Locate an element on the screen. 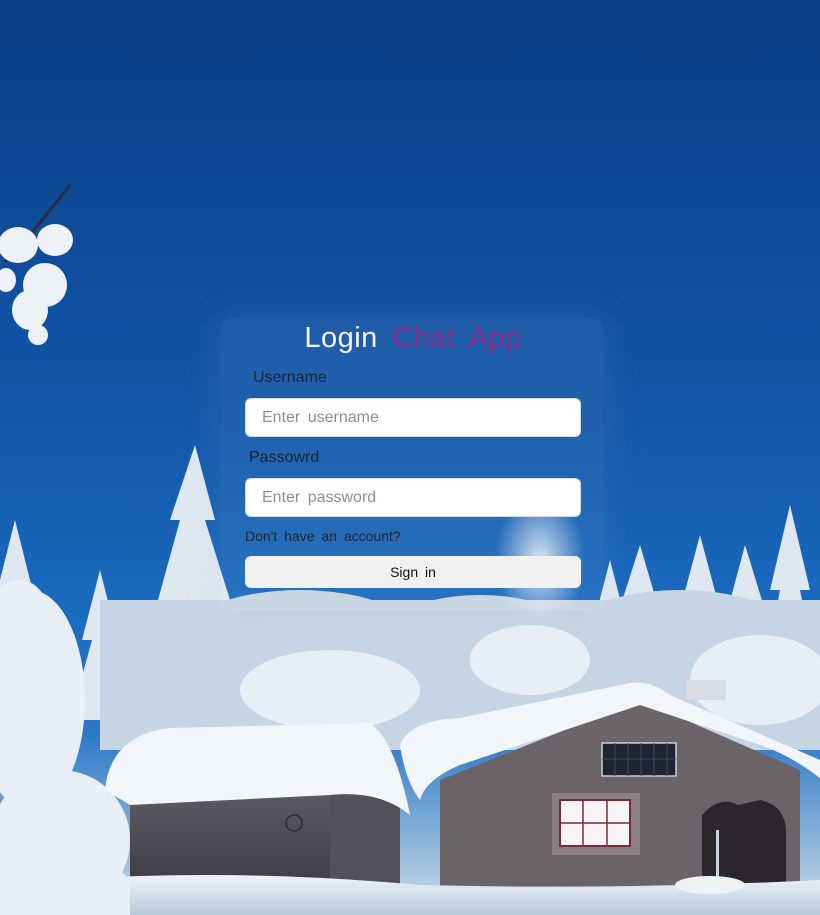 The image size is (820, 915). title-app-name: Chat App is located at coordinates (457, 338).